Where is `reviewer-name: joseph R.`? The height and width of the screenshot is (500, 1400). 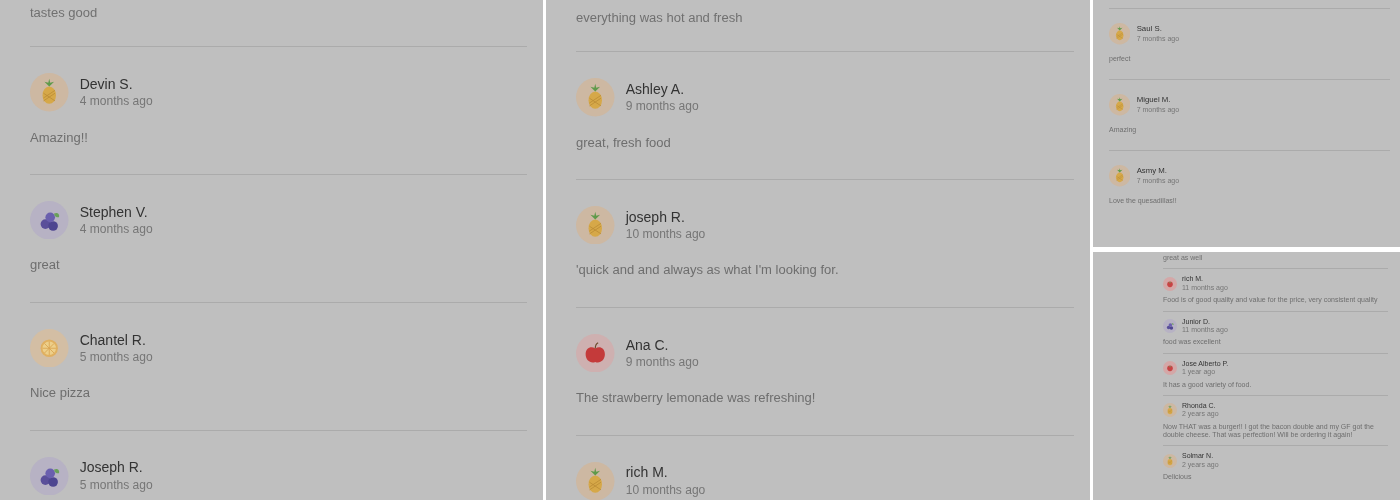
reviewer-name: joseph R. is located at coordinates (655, 216).